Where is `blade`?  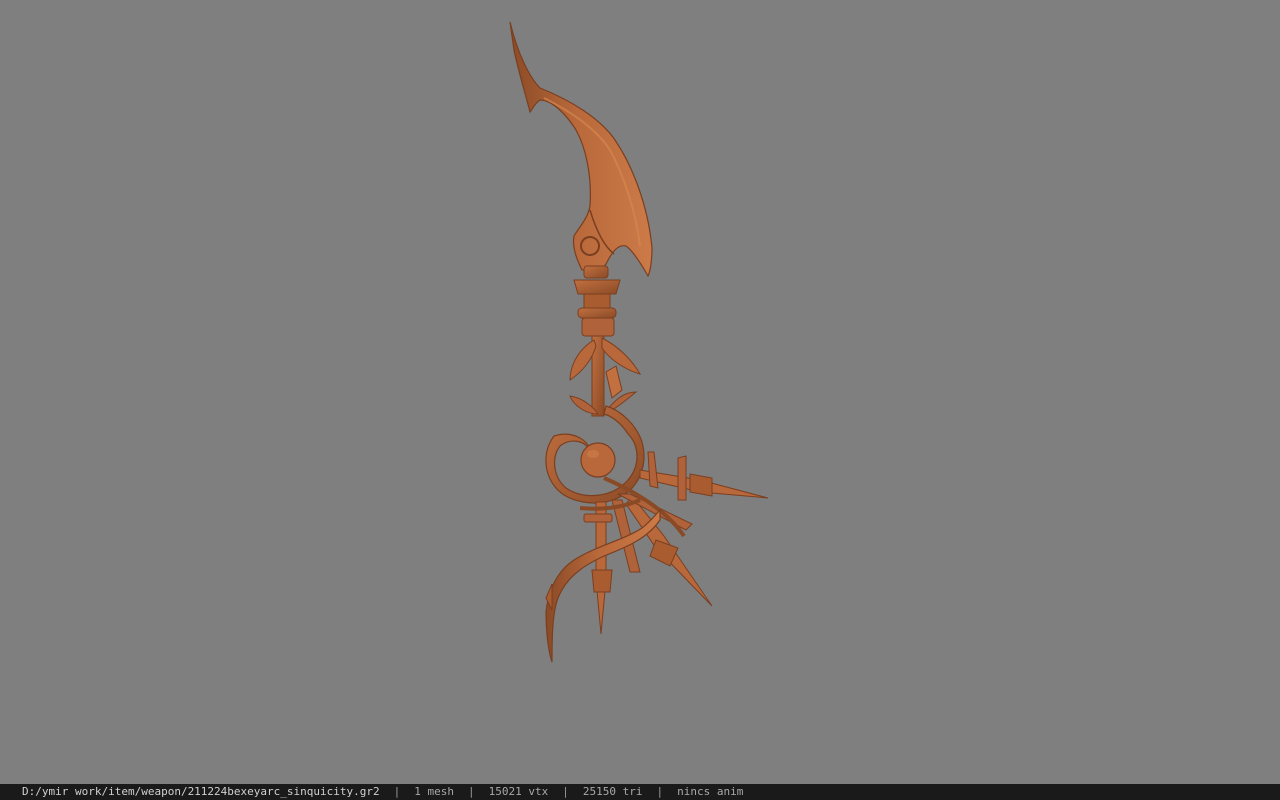
blade is located at coordinates (581, 149).